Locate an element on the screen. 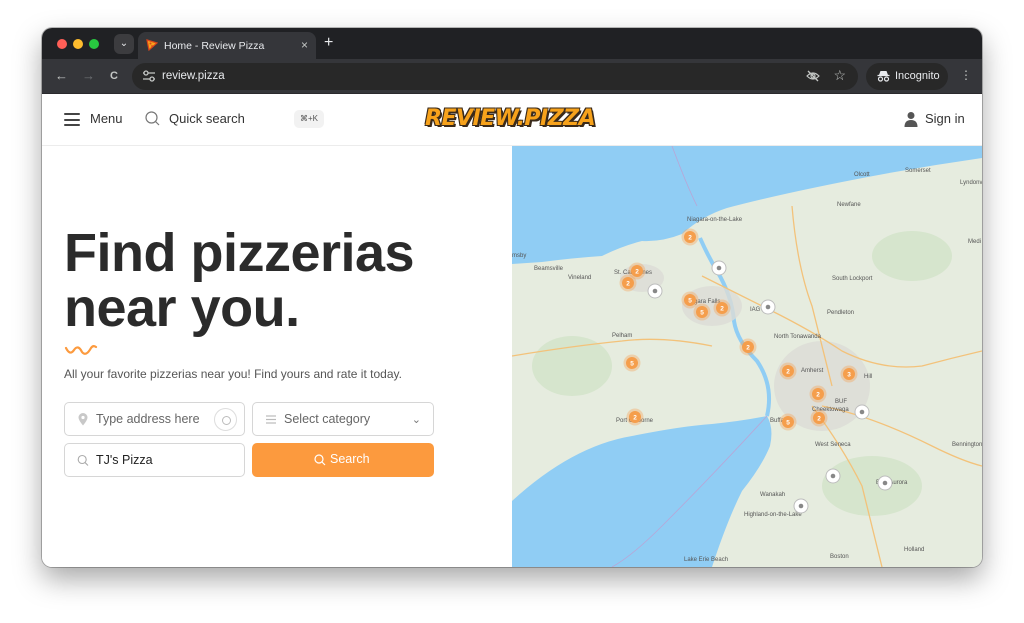  title-bar: ⌄ Home - Review Pizza × + is located at coordinates (512, 43).